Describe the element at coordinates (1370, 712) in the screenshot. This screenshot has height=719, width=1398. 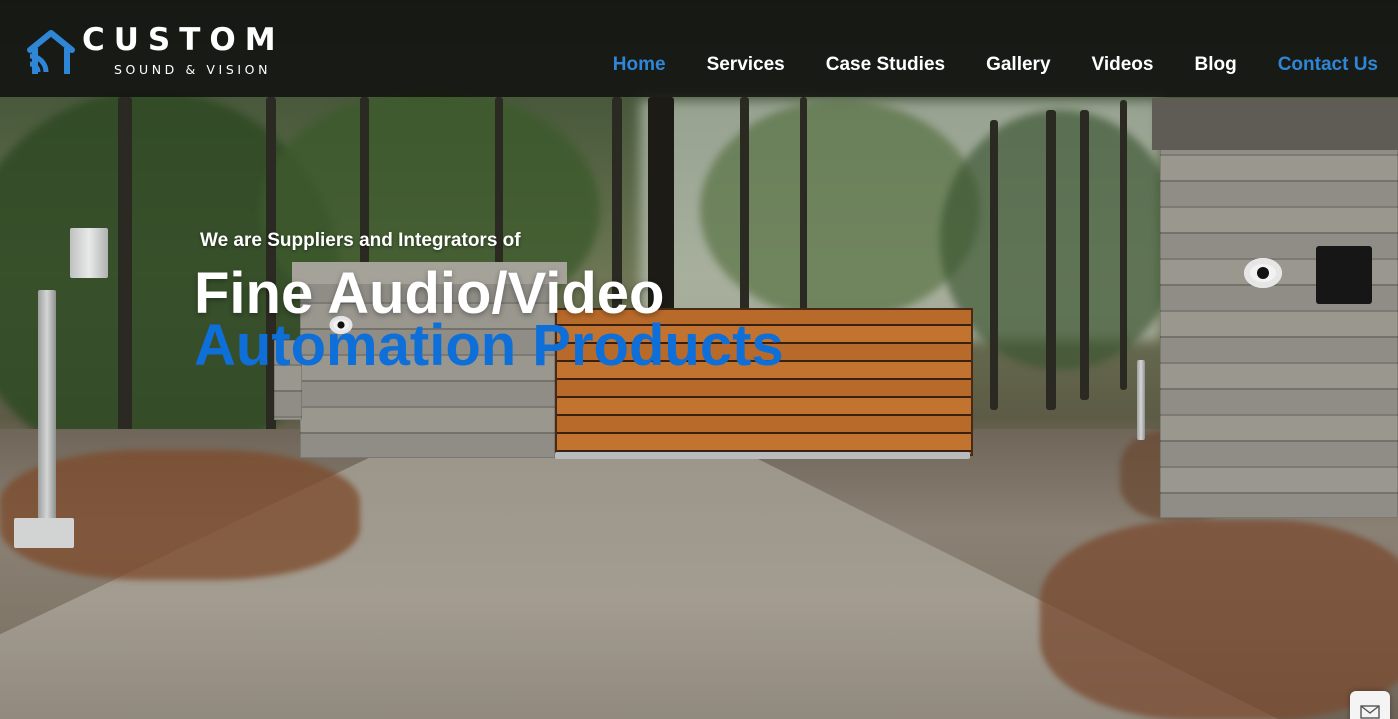
I see `envelope-icon` at that location.